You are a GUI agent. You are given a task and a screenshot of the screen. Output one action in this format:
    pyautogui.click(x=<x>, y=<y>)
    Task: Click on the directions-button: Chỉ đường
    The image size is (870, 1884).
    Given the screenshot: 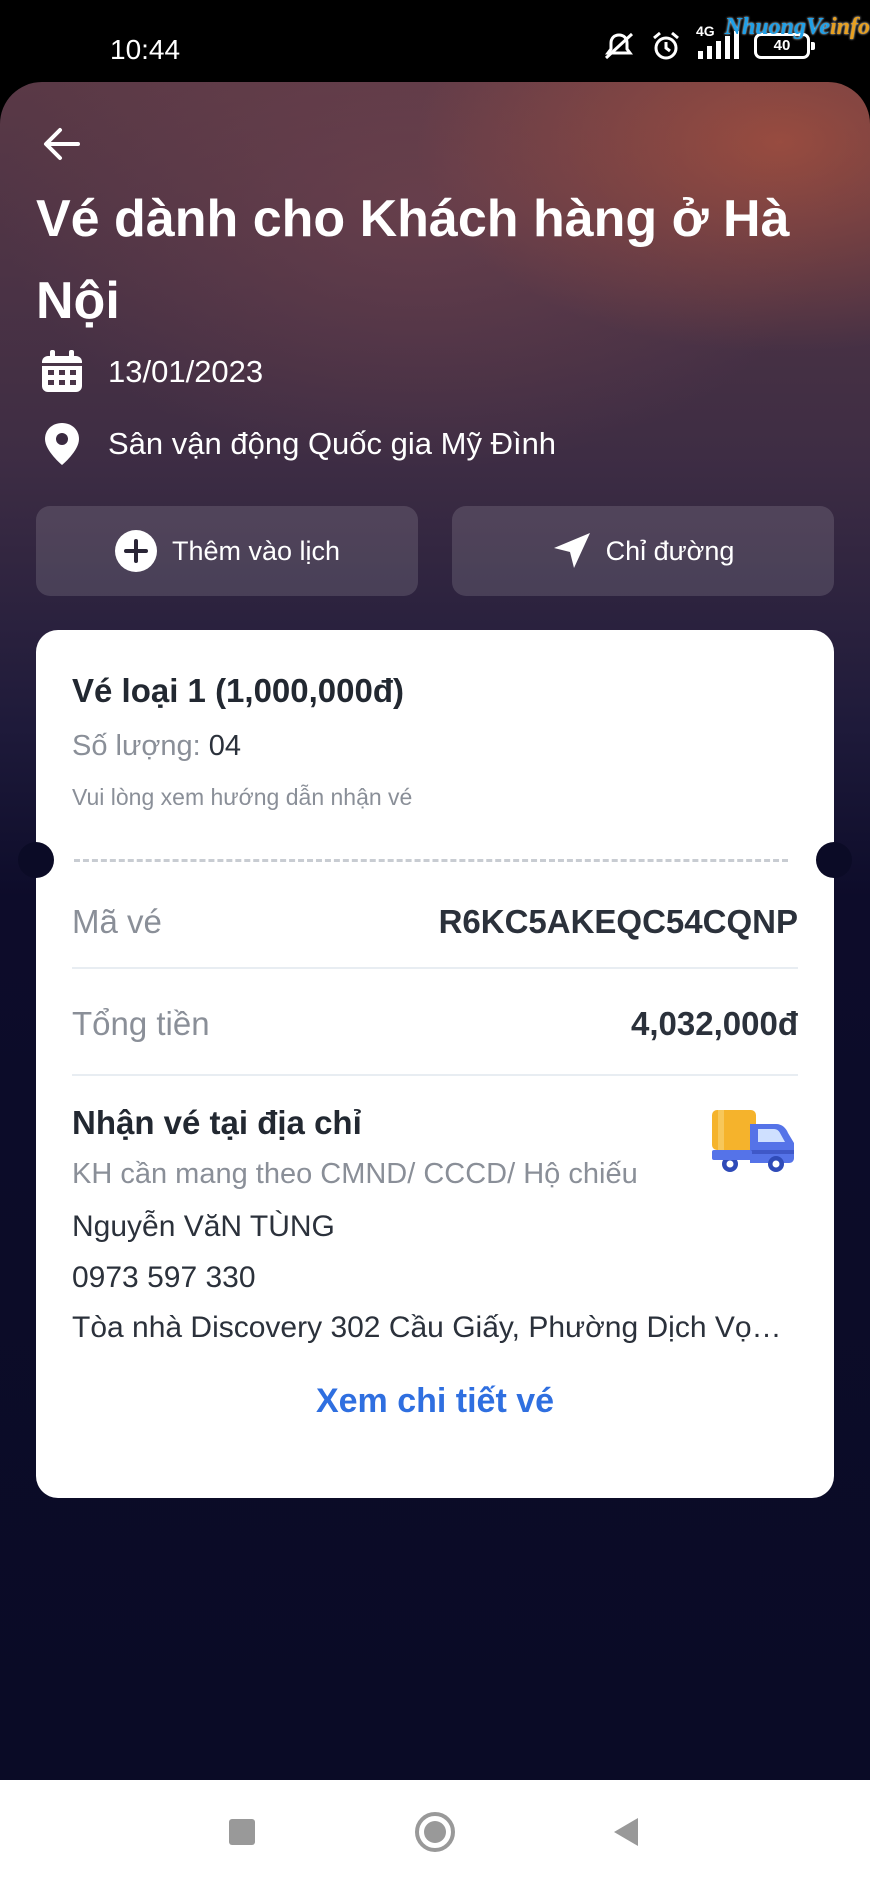 What is the action you would take?
    pyautogui.click(x=643, y=551)
    